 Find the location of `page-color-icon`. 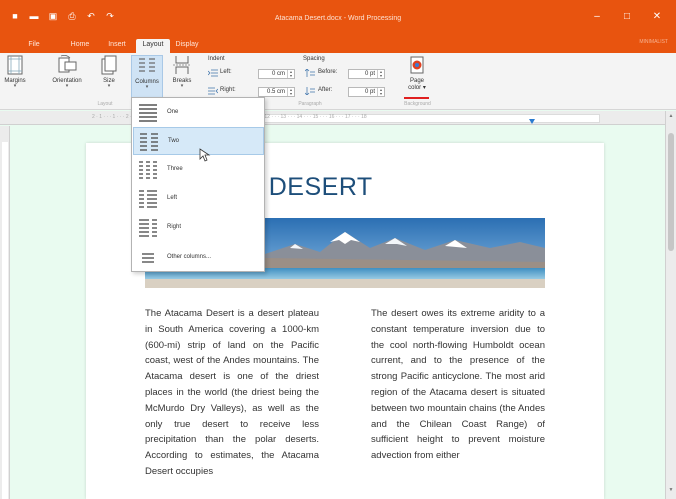

page-color-icon is located at coordinates (417, 65).